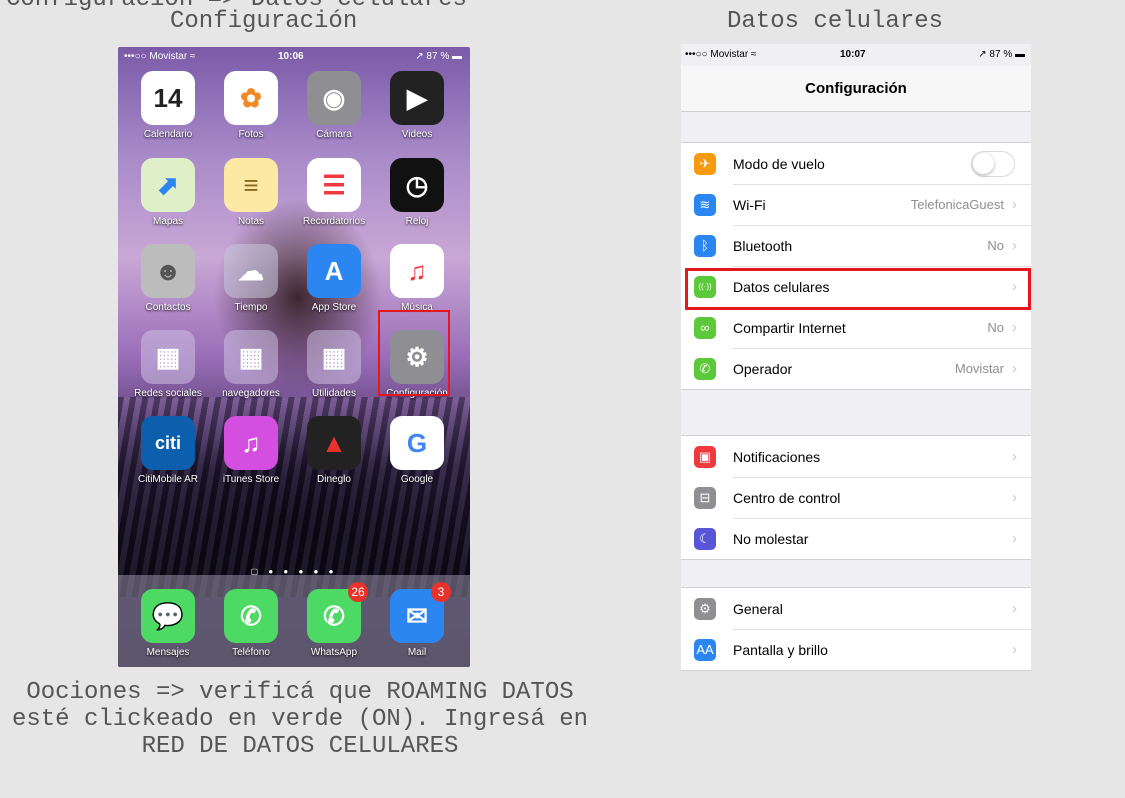  Describe the element at coordinates (334, 271) in the screenshot. I see `app-store-icon: A` at that location.